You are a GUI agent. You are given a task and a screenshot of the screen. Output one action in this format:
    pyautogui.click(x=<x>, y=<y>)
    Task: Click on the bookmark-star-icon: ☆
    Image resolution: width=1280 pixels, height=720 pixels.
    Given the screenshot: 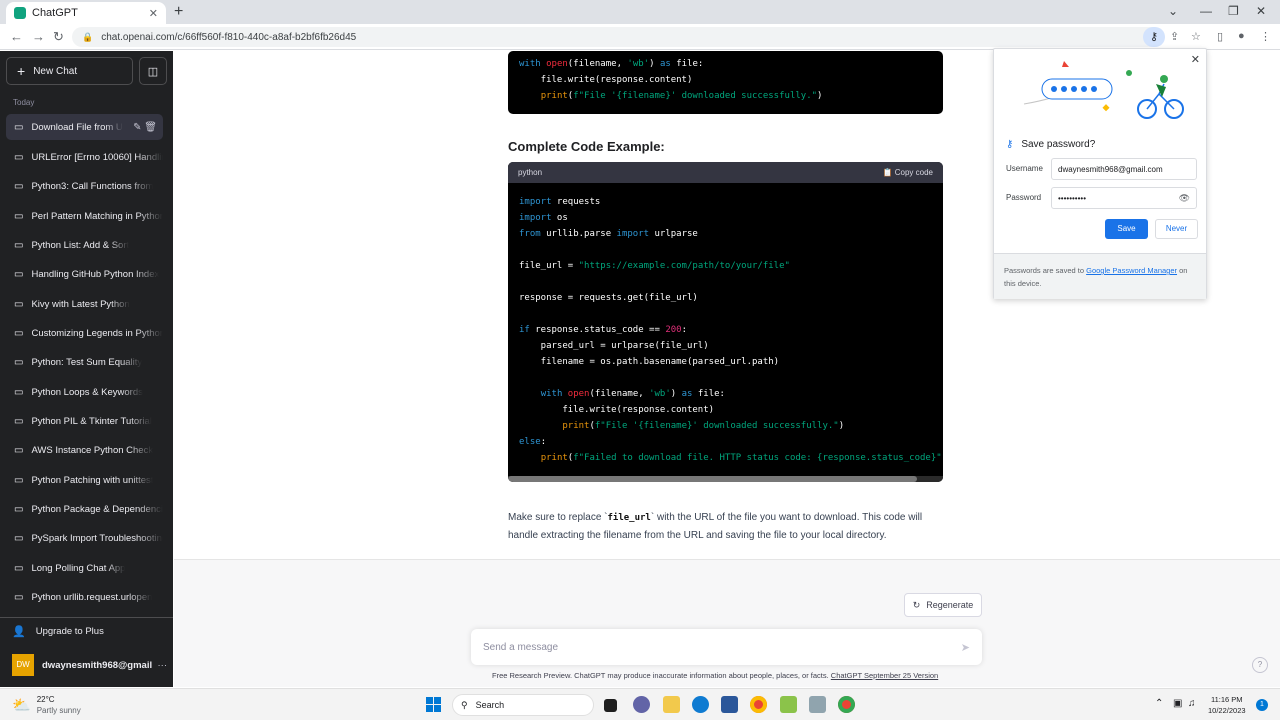 What is the action you would take?
    pyautogui.click(x=1196, y=36)
    